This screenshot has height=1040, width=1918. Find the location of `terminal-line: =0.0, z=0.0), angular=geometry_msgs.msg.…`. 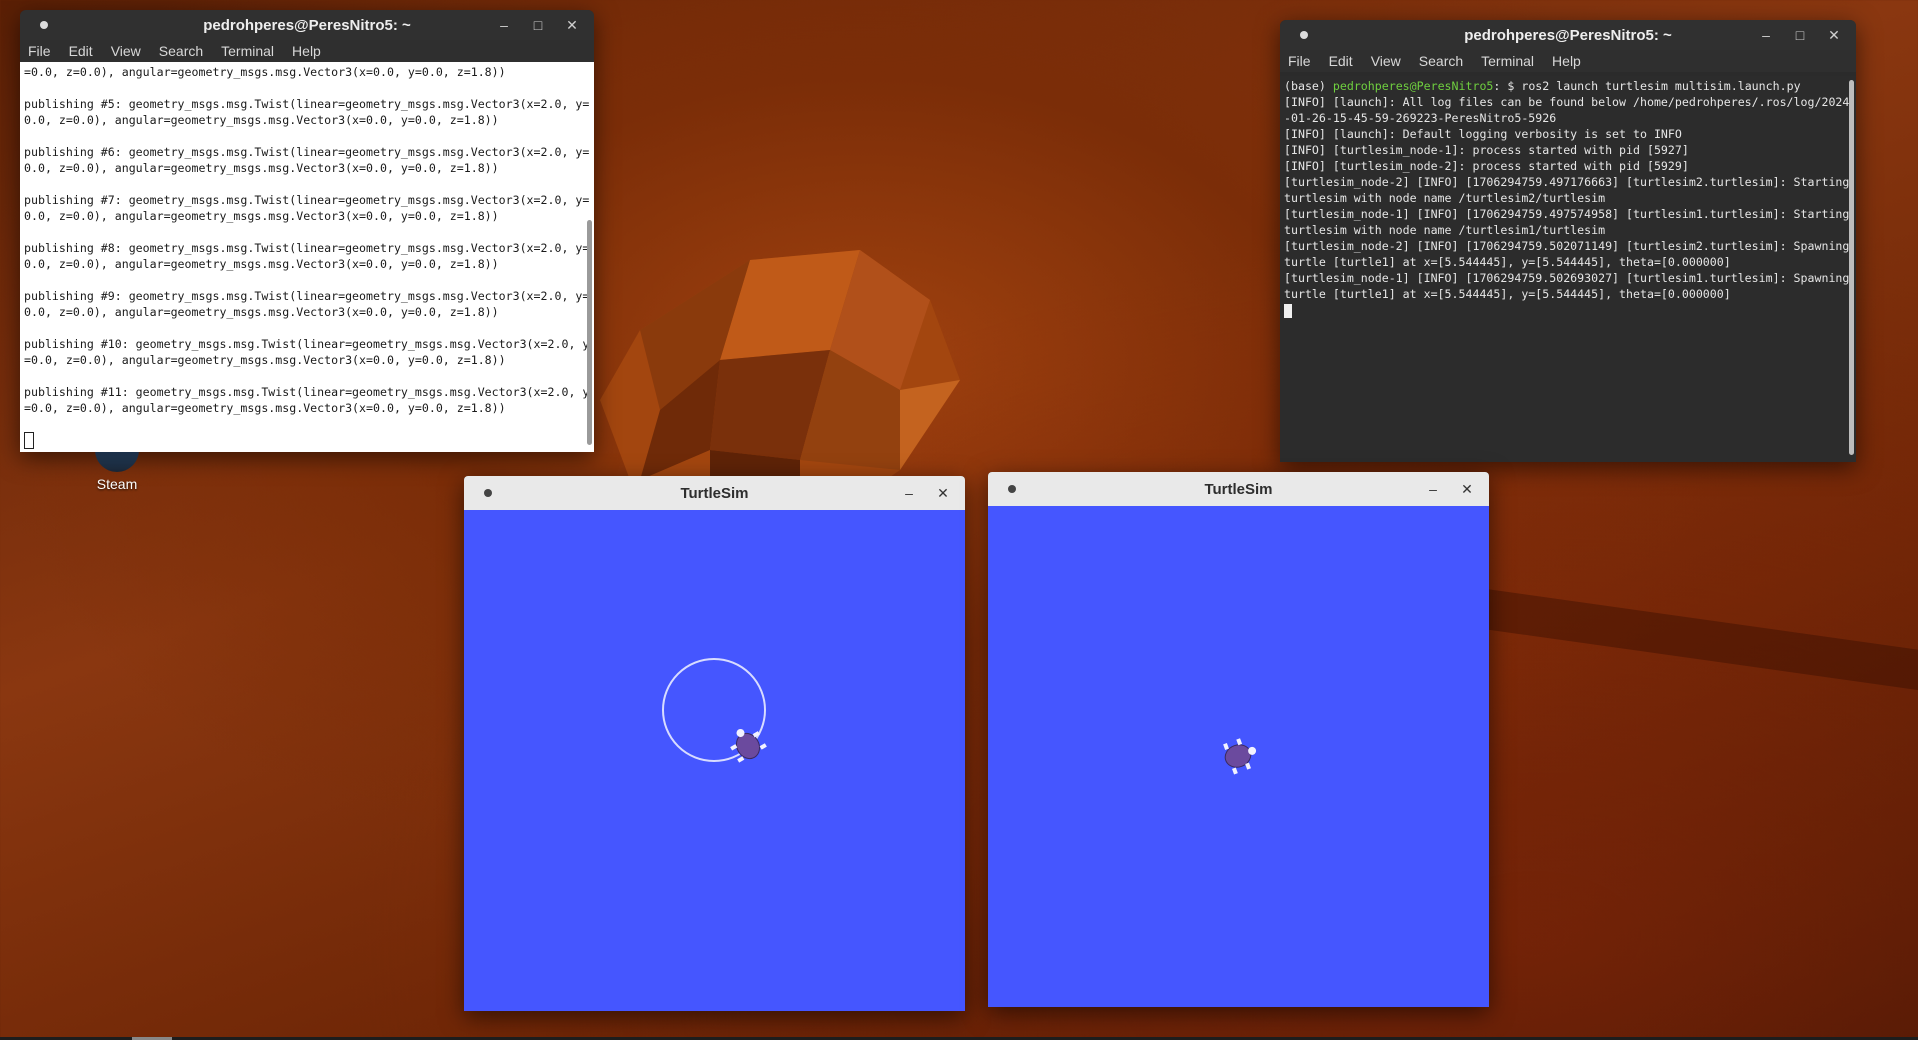

terminal-line: =0.0, z=0.0), angular=geometry_msgs.msg.… is located at coordinates (265, 72).